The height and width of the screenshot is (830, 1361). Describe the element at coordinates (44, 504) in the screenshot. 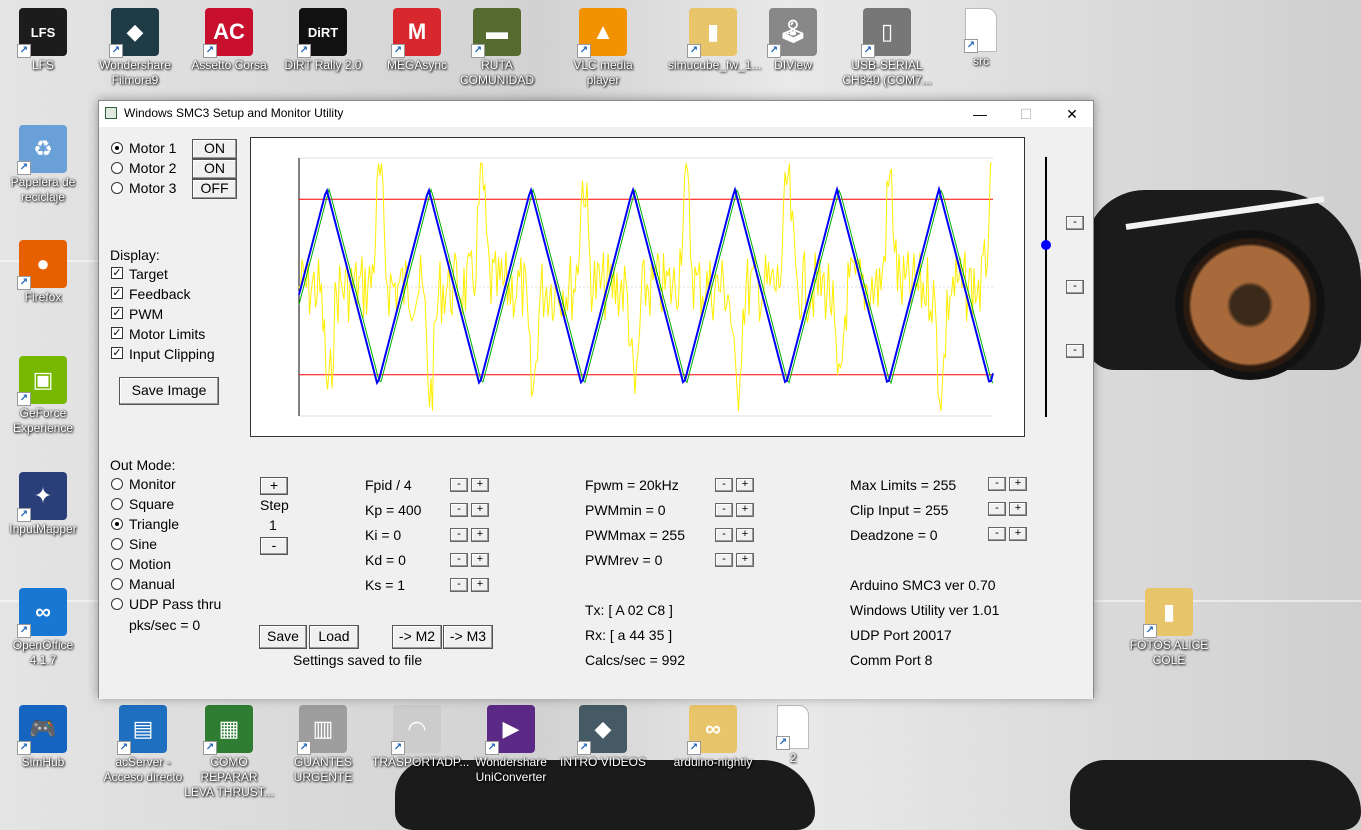

I see `desktop-icon: ✦ ↗ InputMapper` at that location.